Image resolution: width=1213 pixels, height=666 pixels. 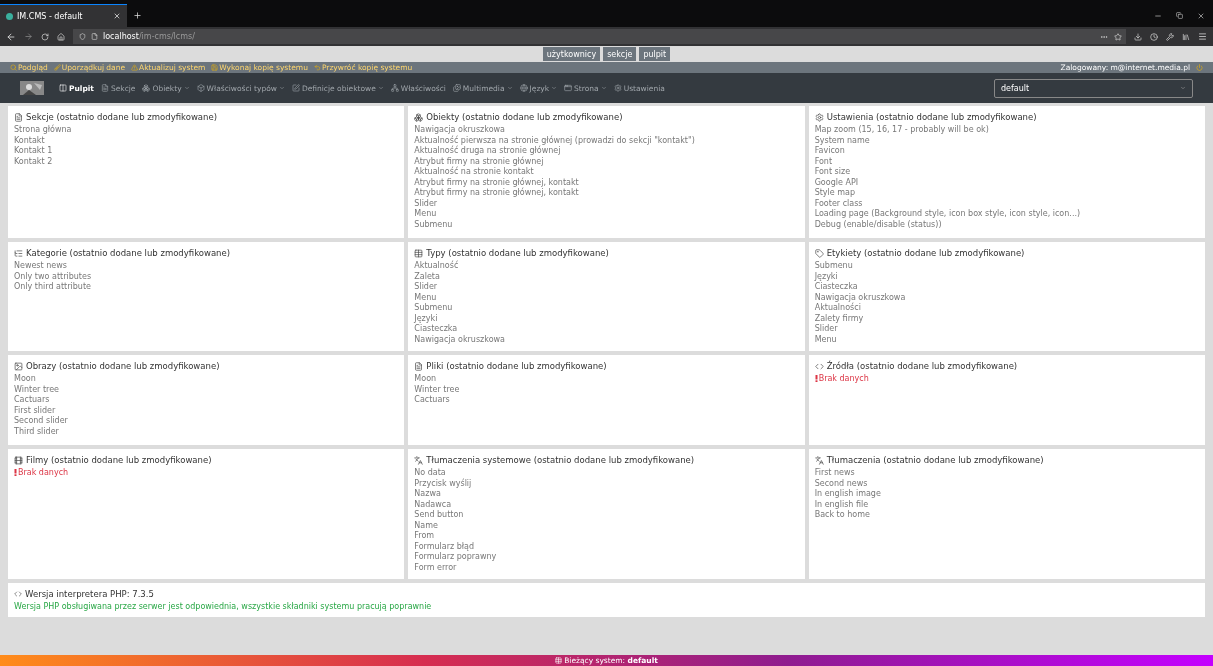 I want to click on window-icon, so click(x=568, y=88).